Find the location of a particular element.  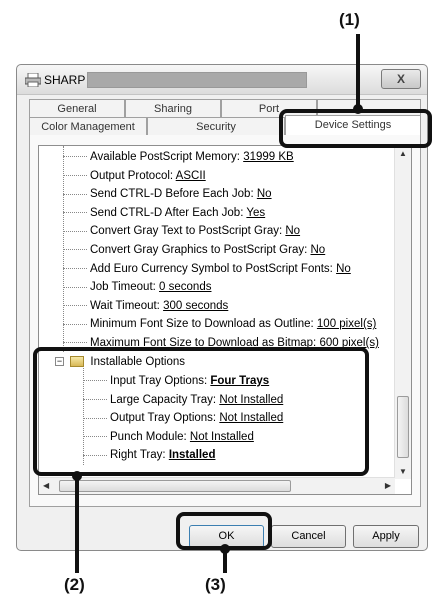

setting-value: 0 seconds is located at coordinates (185, 287).